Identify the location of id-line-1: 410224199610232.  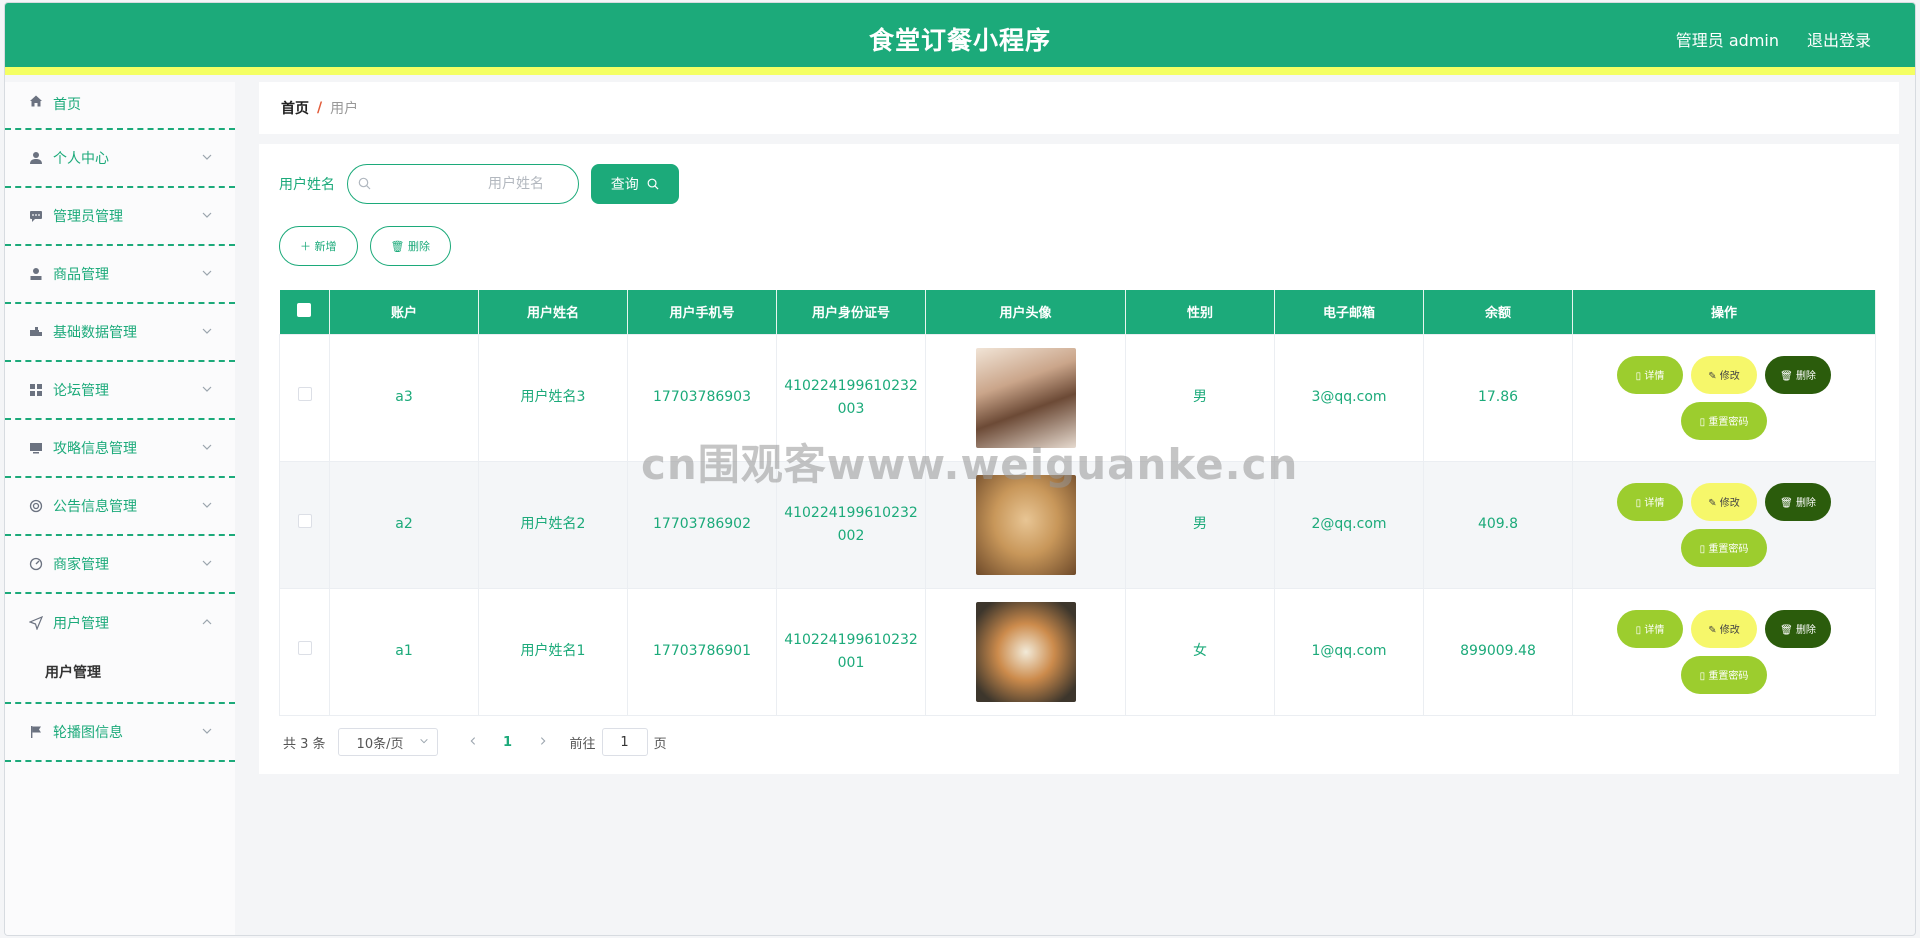
(851, 385).